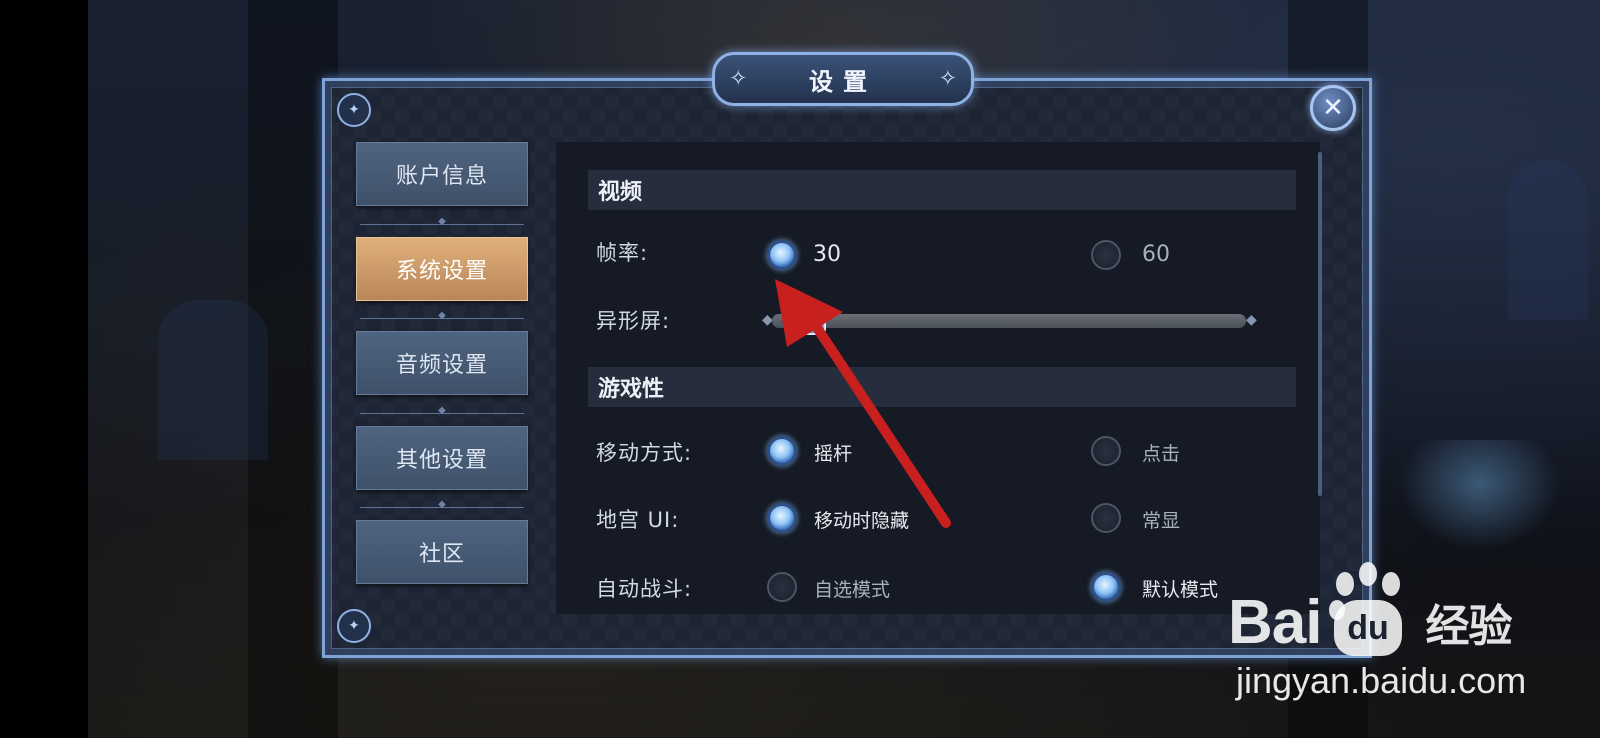  What do you see at coordinates (782, 451) in the screenshot?
I see `movement-joystick-radio` at bounding box center [782, 451].